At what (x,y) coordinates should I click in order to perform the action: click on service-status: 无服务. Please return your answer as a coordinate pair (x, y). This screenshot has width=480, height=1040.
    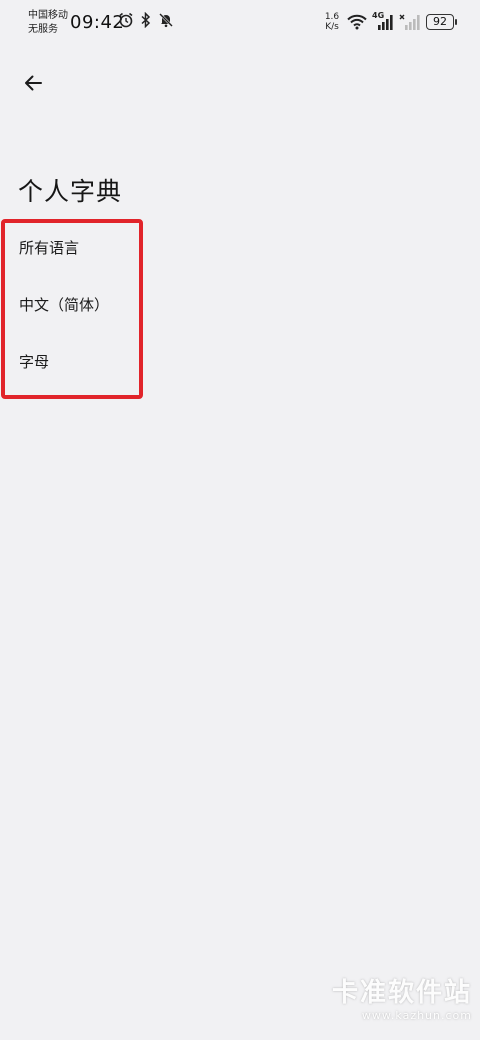
    Looking at the image, I should click on (43, 29).